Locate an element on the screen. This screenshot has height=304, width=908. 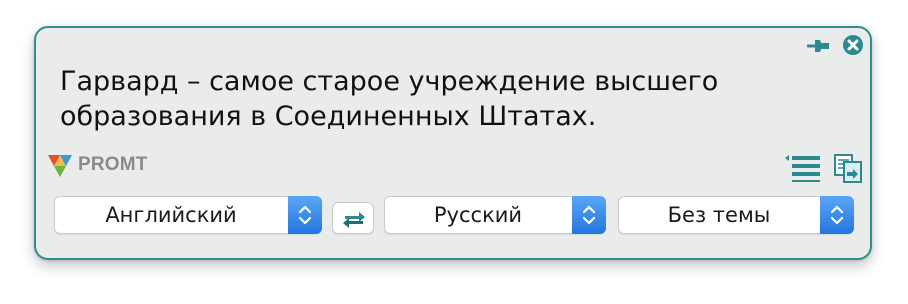
promt-brand: PROMT is located at coordinates (96, 165).